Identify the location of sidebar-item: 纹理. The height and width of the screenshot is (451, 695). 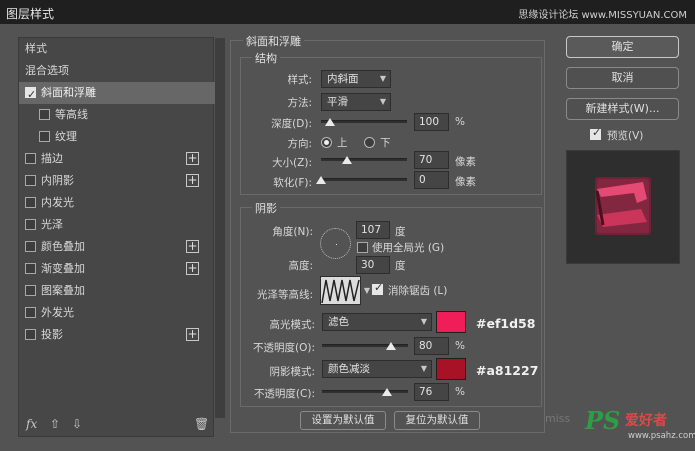
(117, 137).